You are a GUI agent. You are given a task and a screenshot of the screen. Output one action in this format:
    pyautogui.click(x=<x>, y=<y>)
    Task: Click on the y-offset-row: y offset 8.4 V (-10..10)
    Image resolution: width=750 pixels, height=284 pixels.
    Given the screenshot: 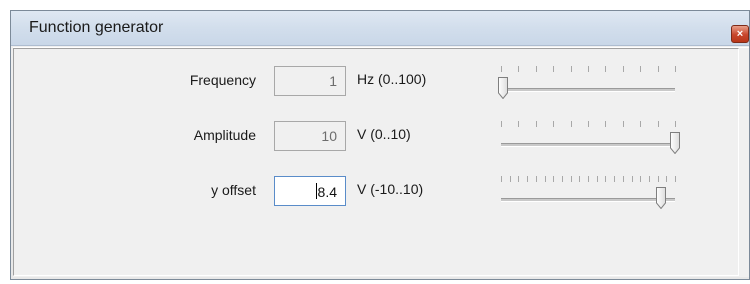 What is the action you would take?
    pyautogui.click(x=381, y=192)
    